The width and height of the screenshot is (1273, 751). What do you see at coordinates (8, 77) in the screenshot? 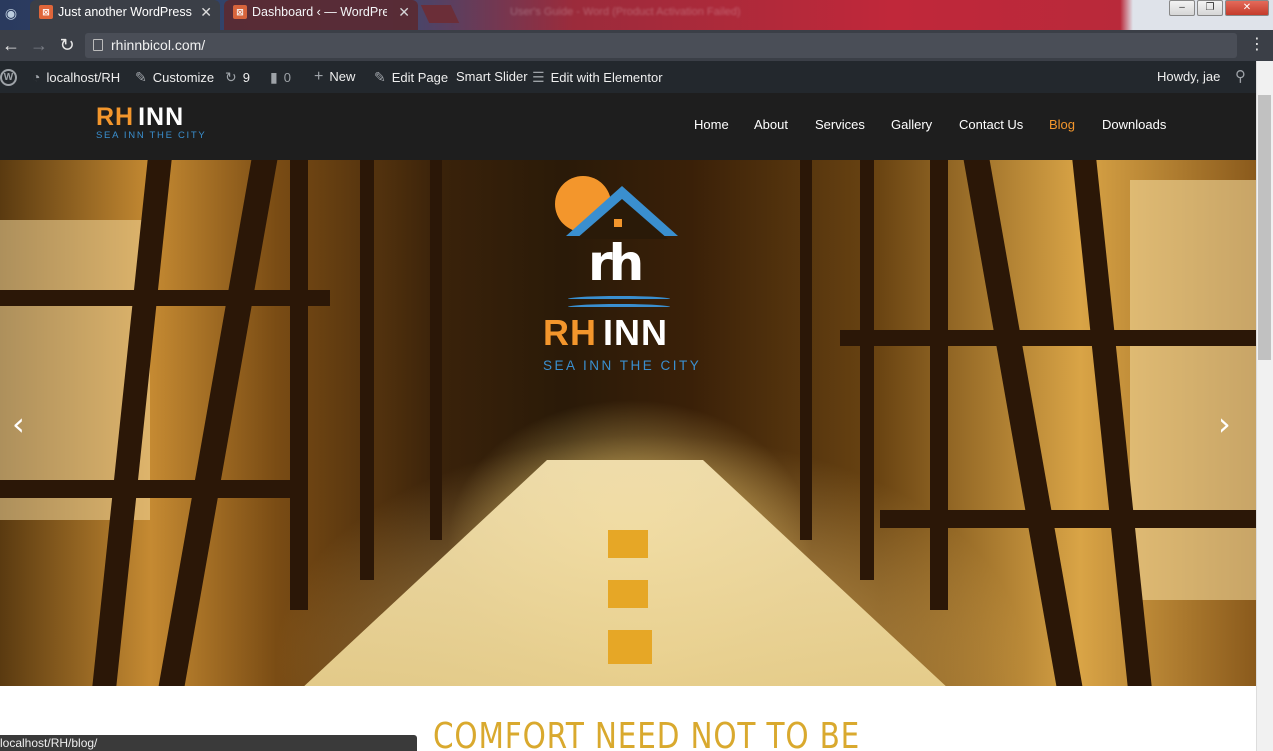
I see `wordpress-logo-icon: W` at bounding box center [8, 77].